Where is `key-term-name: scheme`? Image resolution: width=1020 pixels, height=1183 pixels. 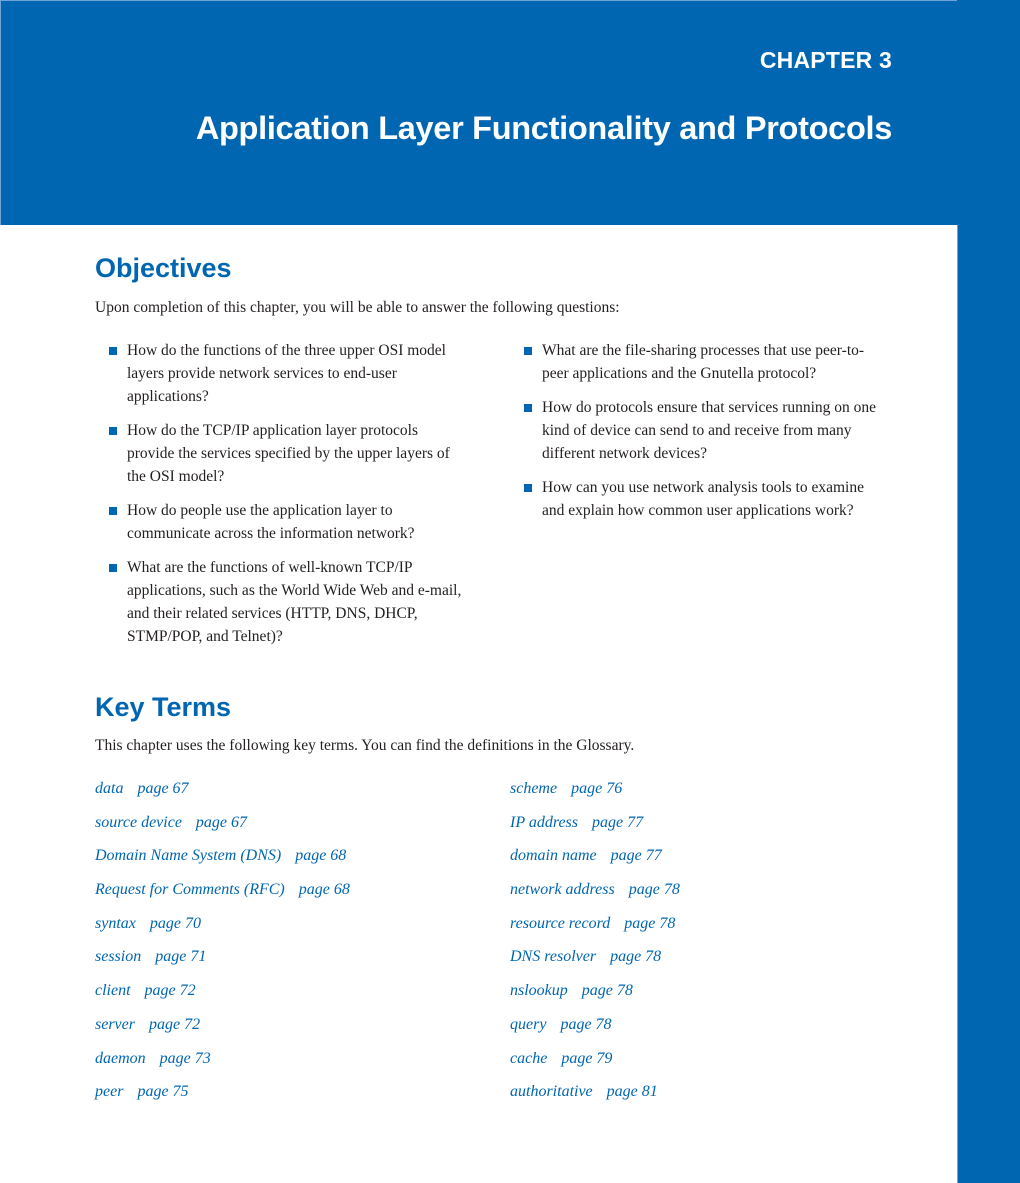
key-term-name: scheme is located at coordinates (533, 788).